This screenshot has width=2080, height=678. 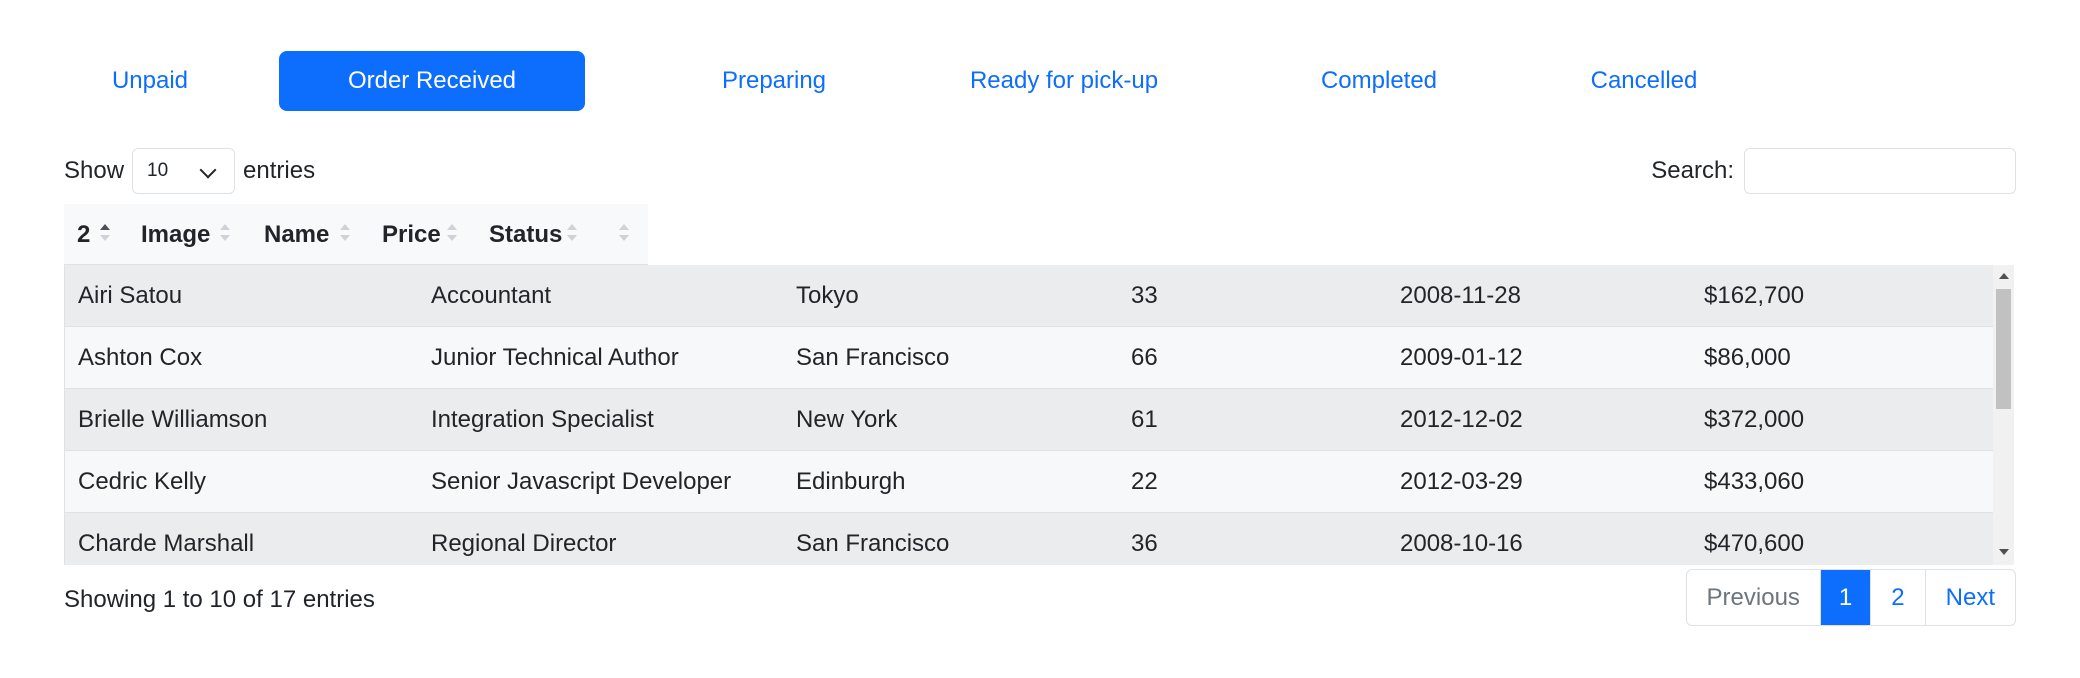 I want to click on sort-asc-icon, so click(x=105, y=234).